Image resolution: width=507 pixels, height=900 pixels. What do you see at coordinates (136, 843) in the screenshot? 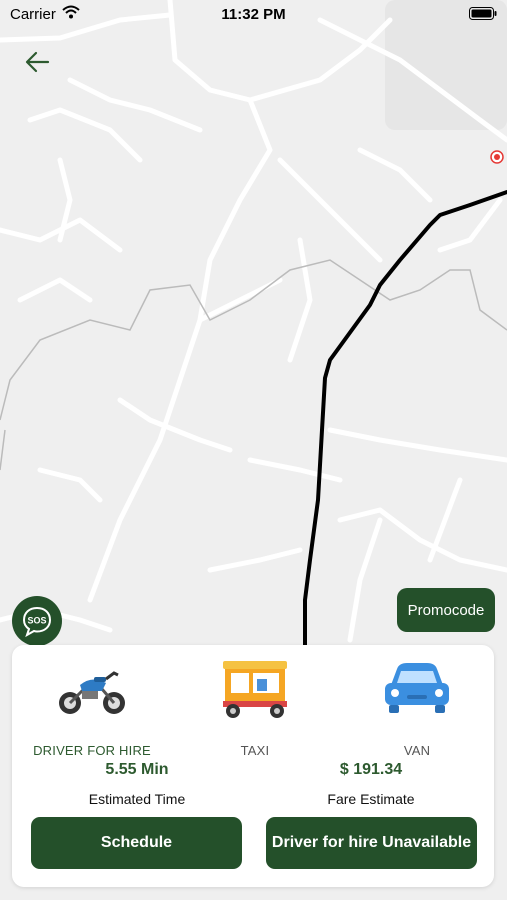
I see `schedule-button: Schedule` at bounding box center [136, 843].